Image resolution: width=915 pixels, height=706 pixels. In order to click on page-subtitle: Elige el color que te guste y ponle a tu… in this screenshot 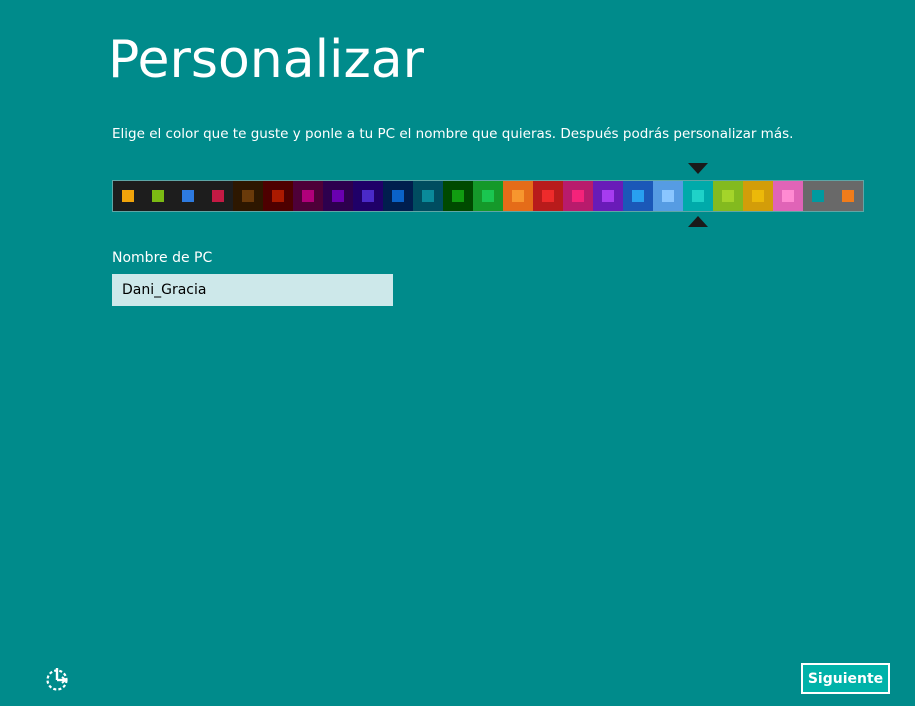, I will do `click(453, 134)`.